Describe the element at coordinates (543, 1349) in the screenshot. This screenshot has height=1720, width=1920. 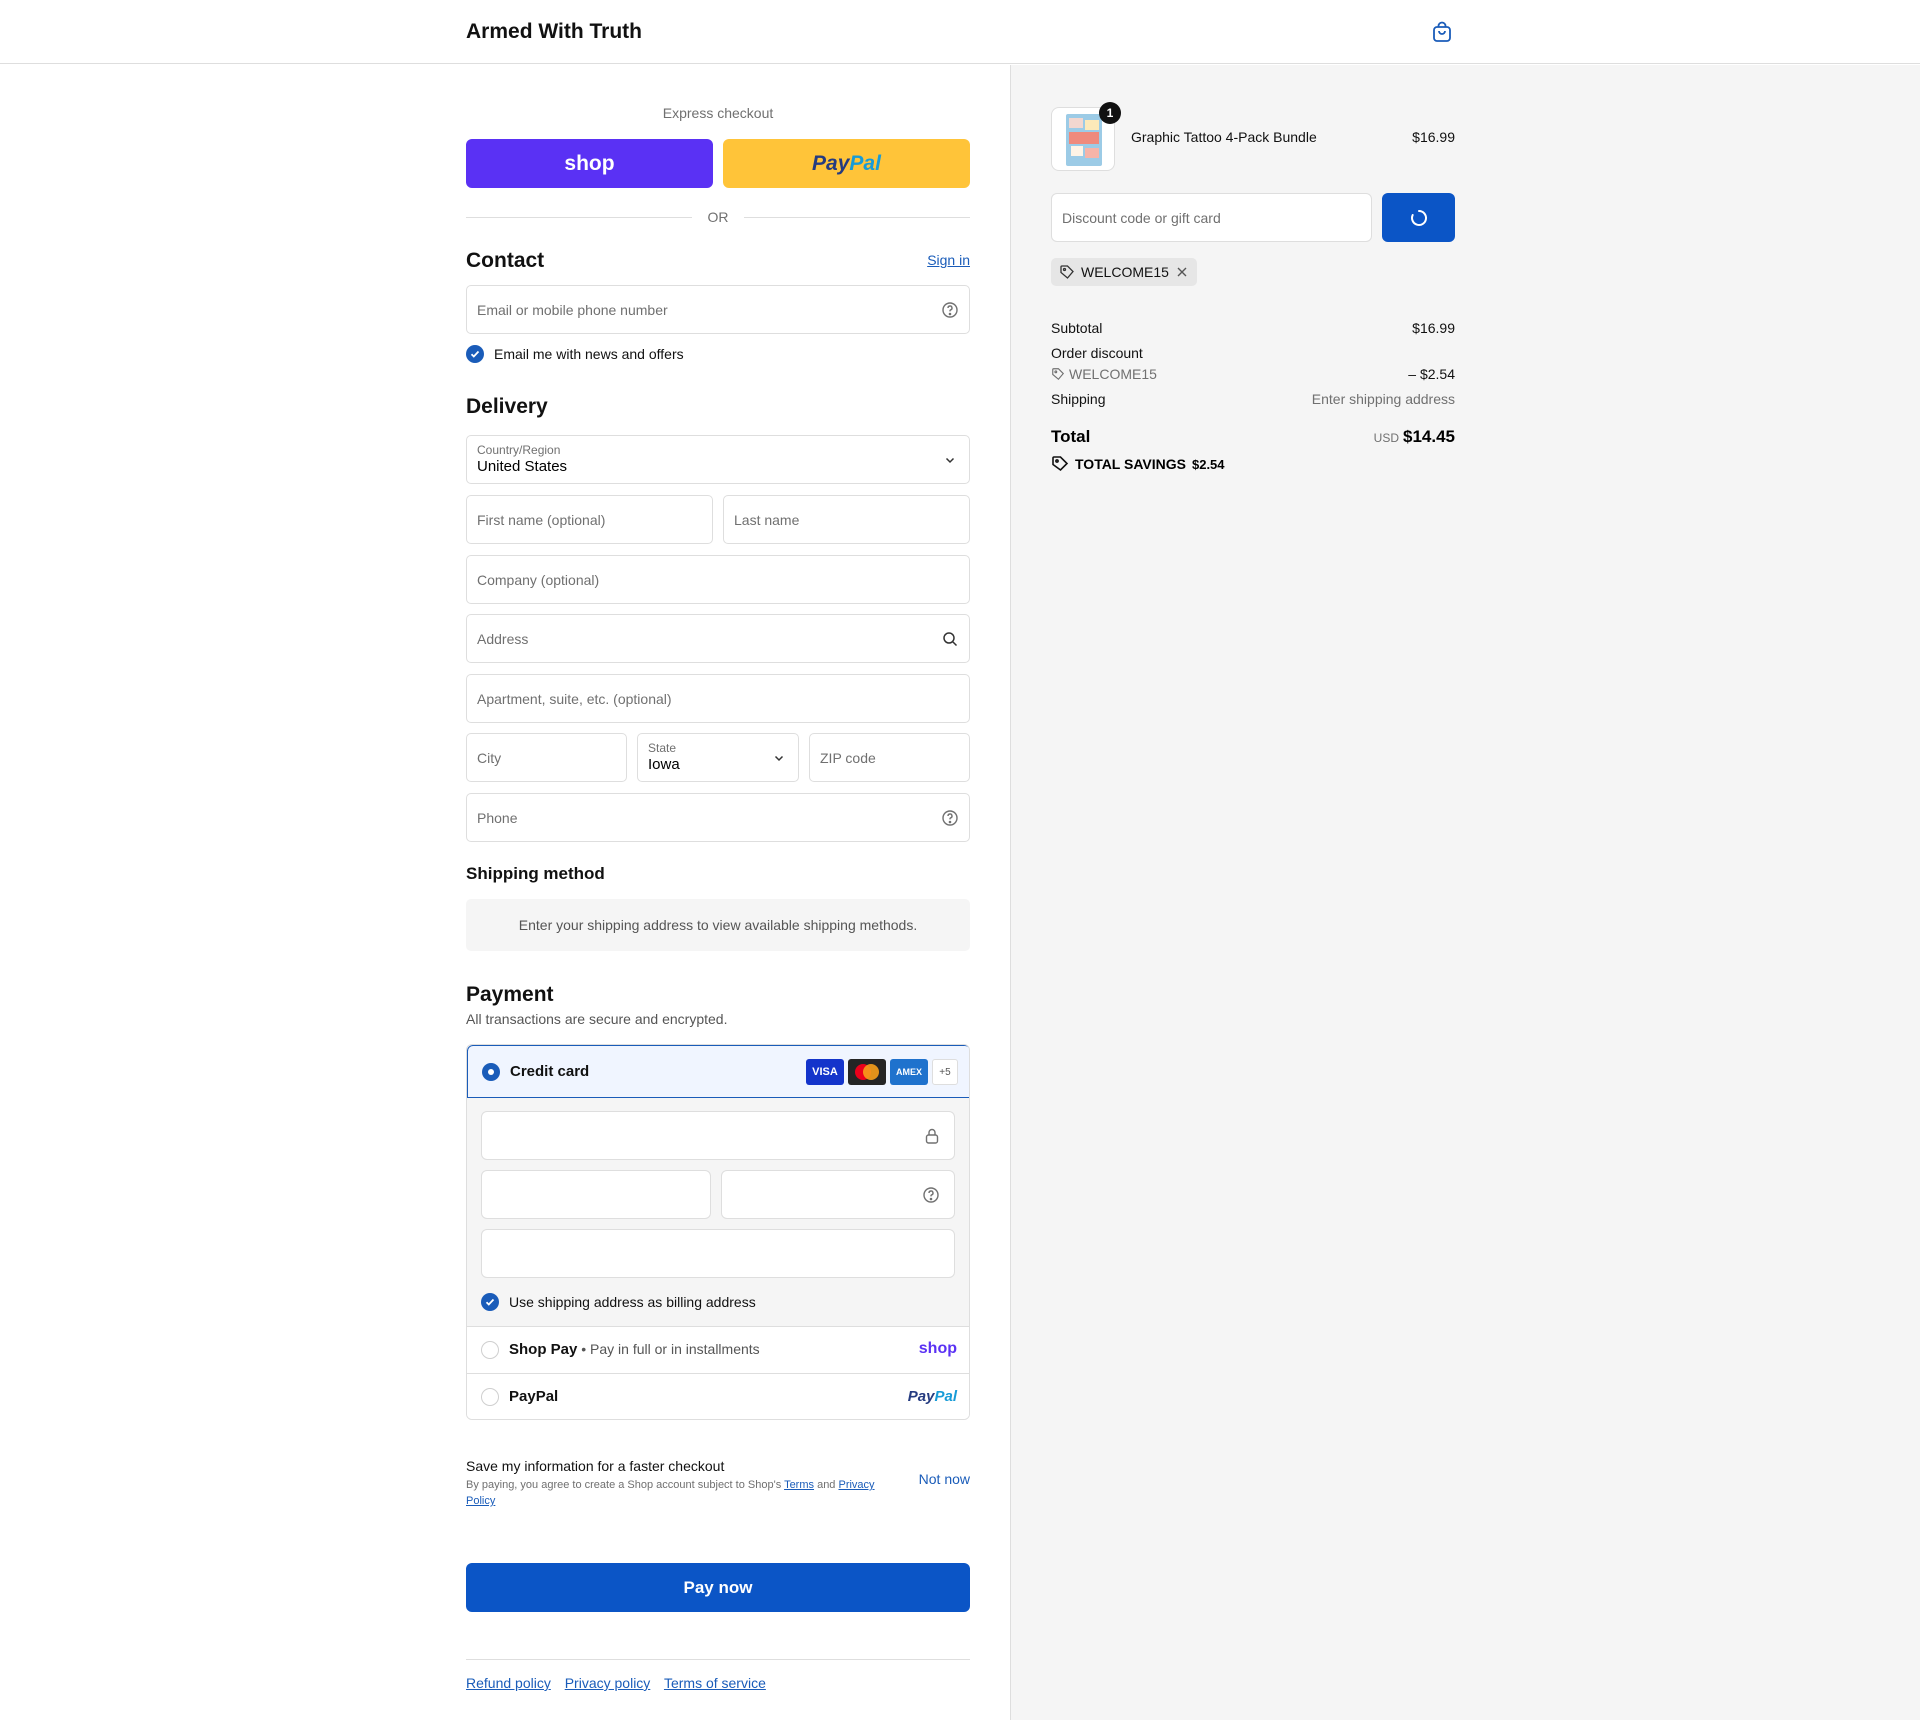
I see `shop-pay-label: Shop Pay` at that location.